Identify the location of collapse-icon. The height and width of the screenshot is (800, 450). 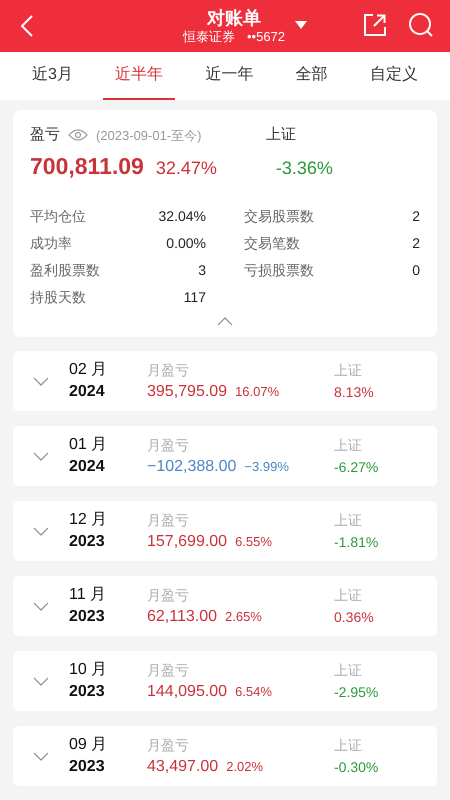
(225, 321).